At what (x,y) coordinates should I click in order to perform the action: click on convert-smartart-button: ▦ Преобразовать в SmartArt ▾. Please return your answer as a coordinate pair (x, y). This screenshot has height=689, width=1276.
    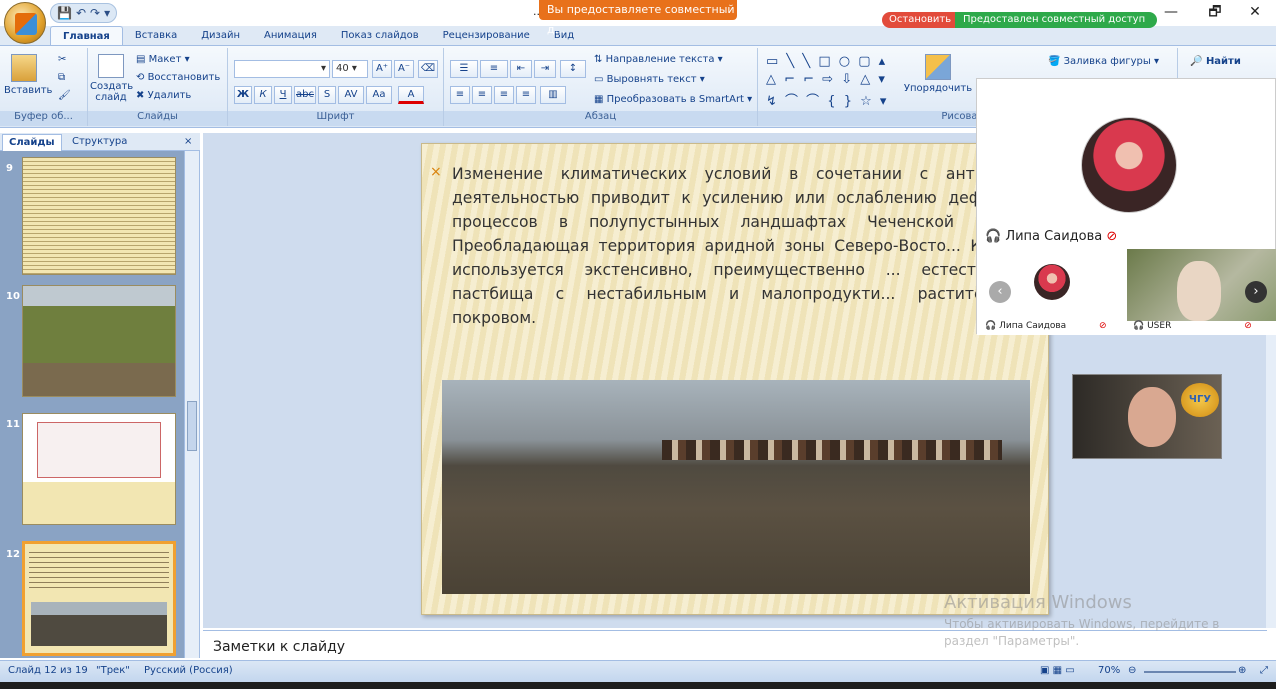
    Looking at the image, I should click on (673, 99).